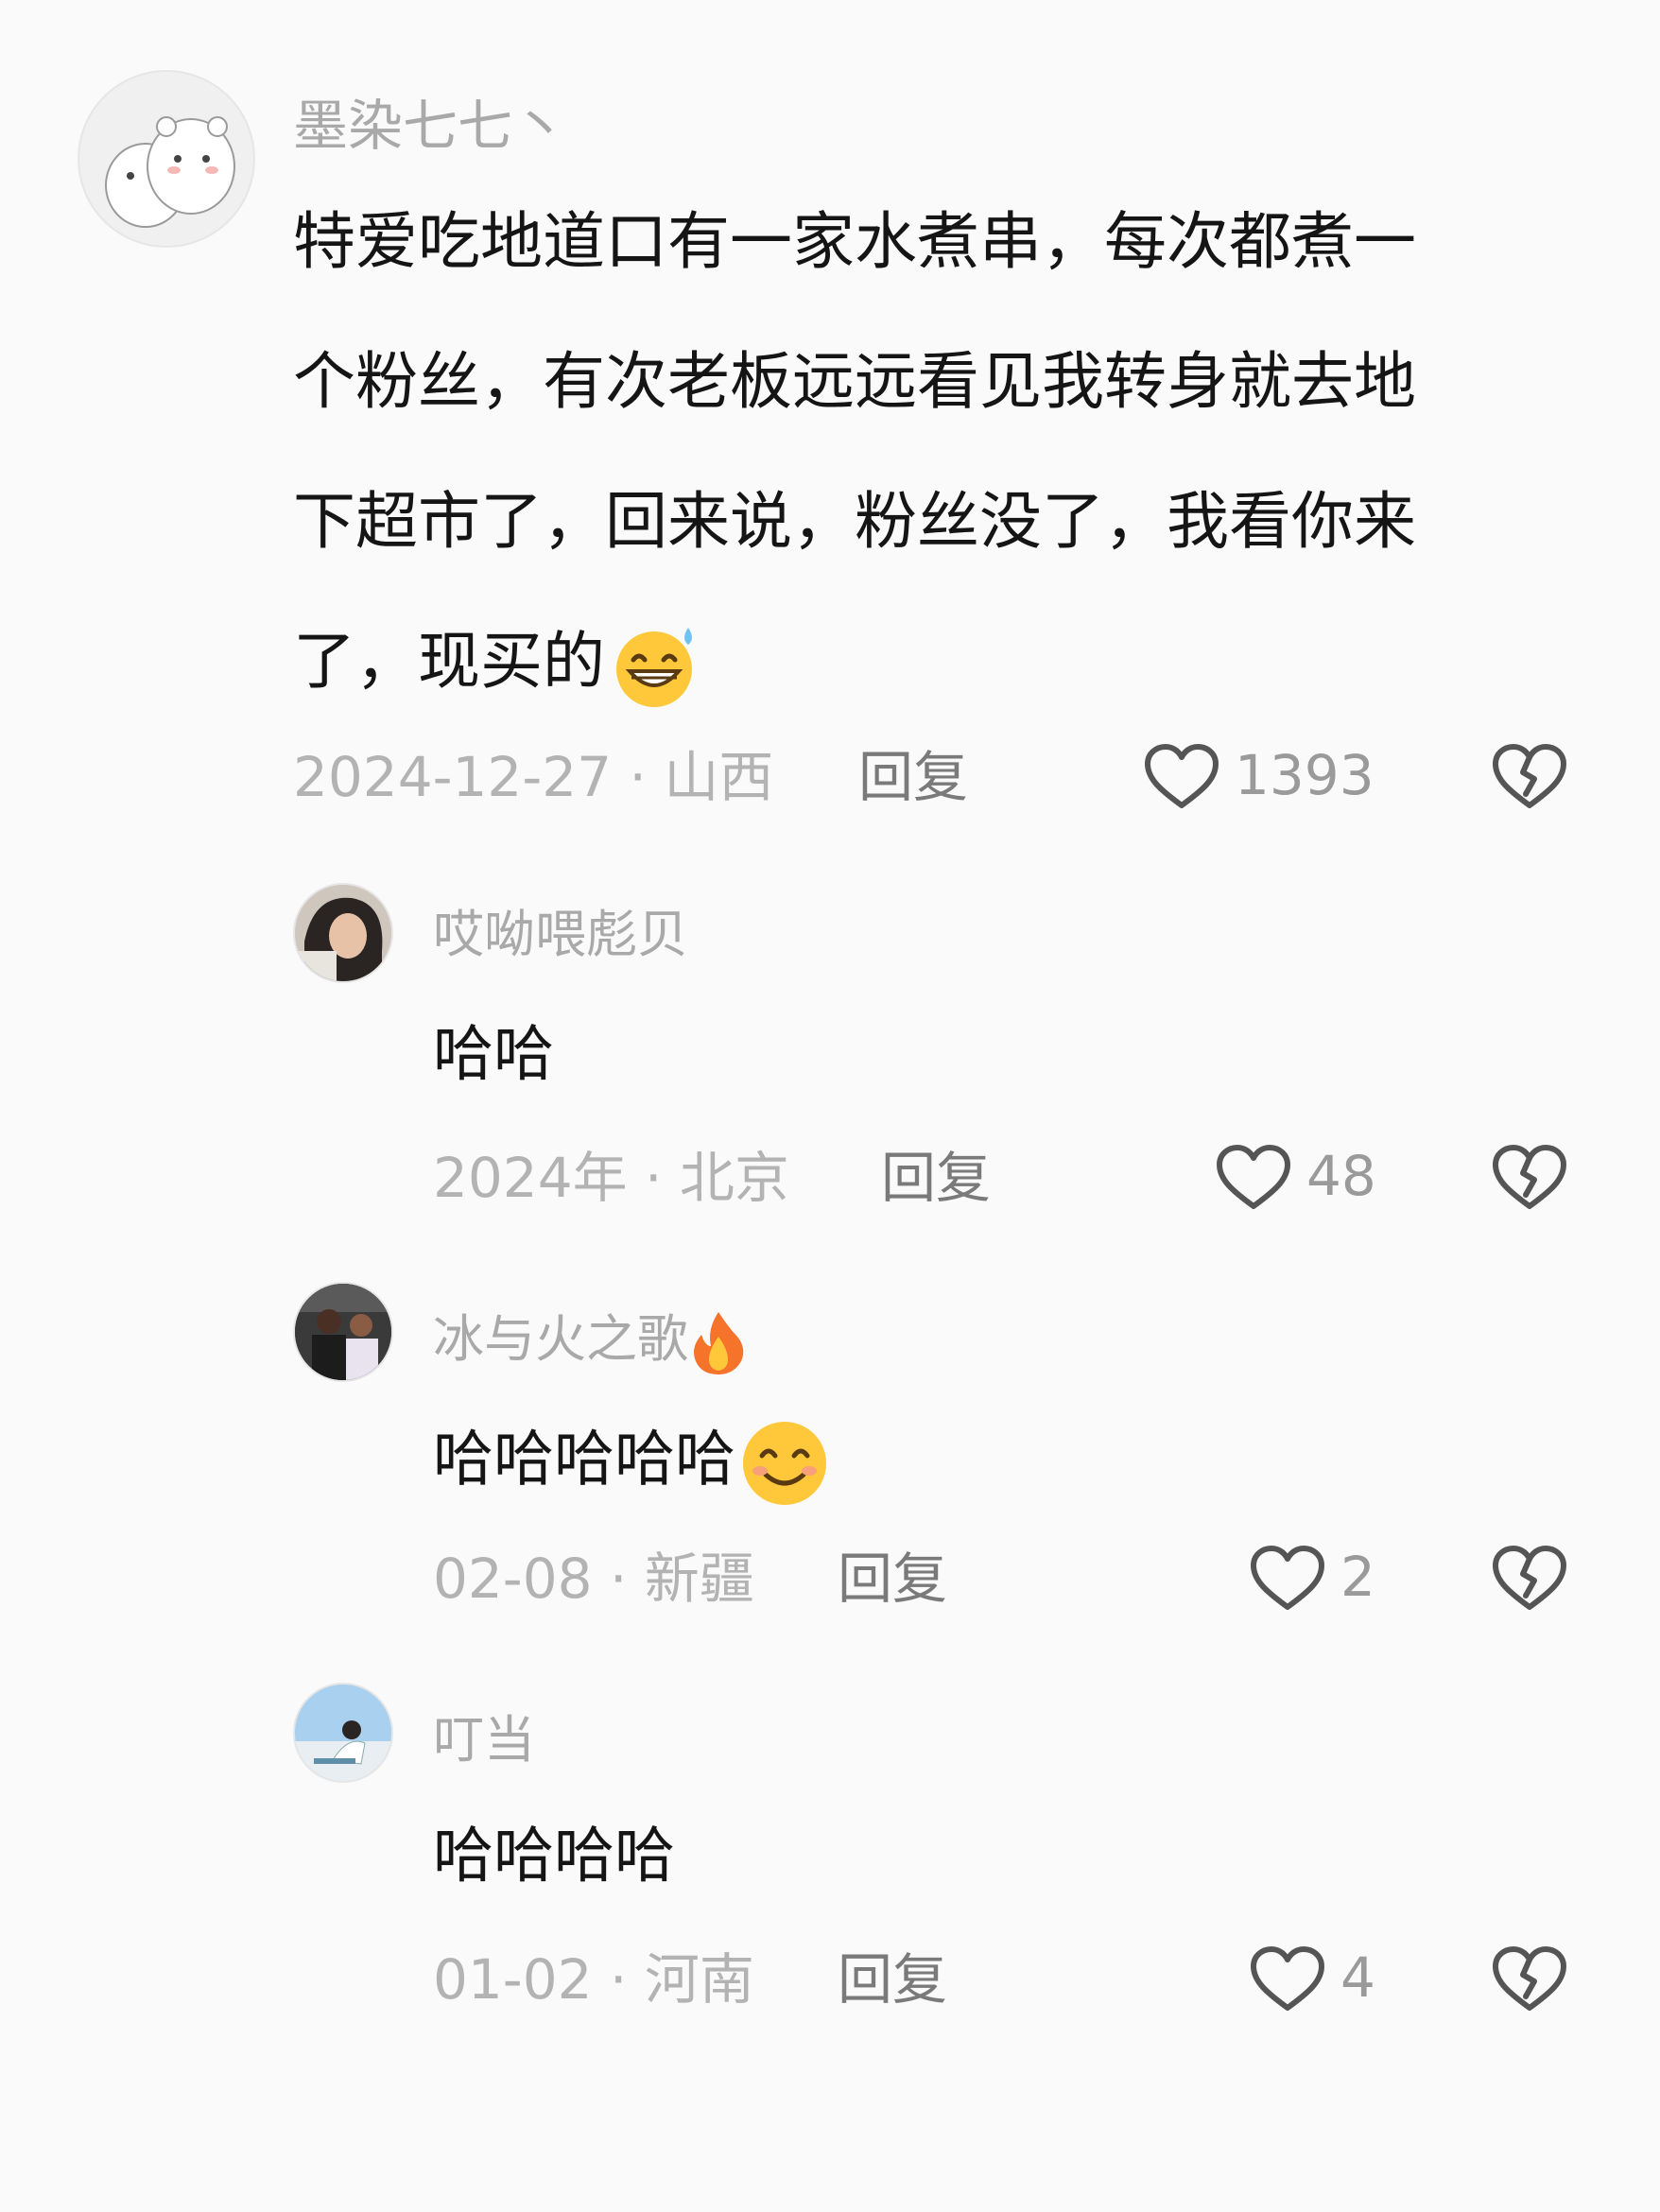 This screenshot has height=2212, width=1660. I want to click on reply-text: 哈哈哈哈, so click(554, 1857).